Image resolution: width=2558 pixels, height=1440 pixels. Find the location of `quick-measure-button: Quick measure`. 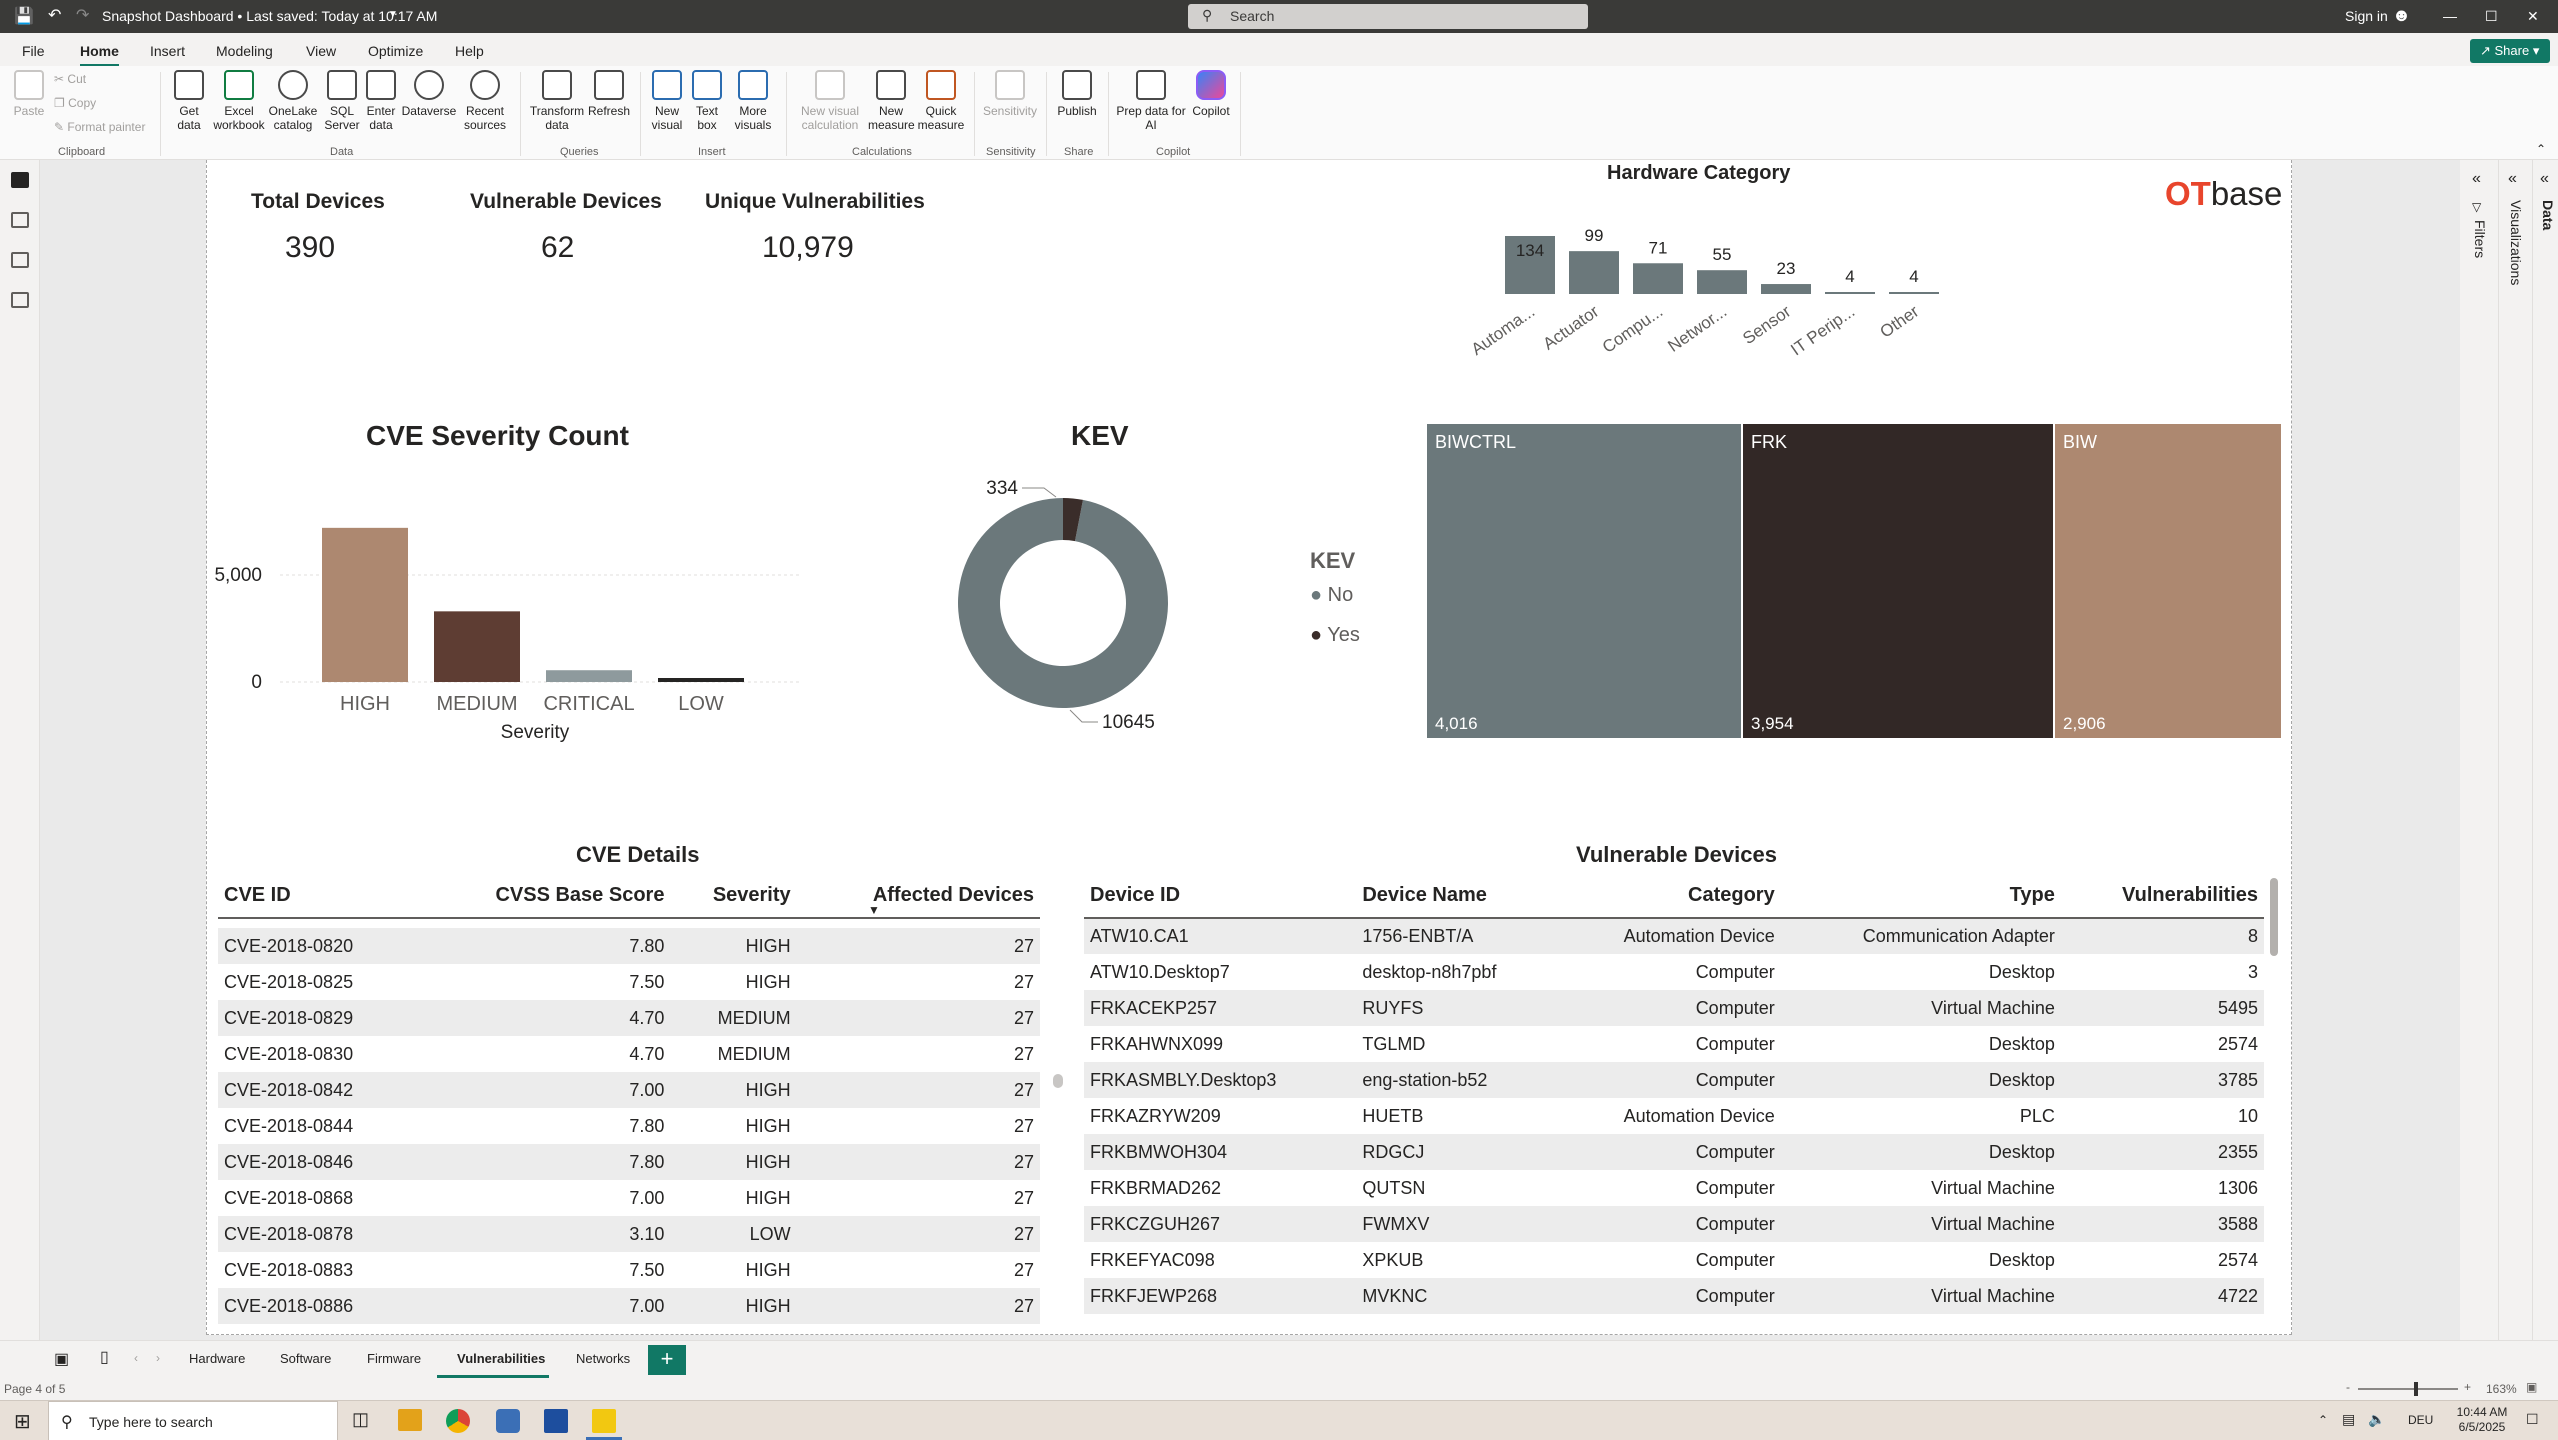

quick-measure-button: Quick measure is located at coordinates (941, 101).